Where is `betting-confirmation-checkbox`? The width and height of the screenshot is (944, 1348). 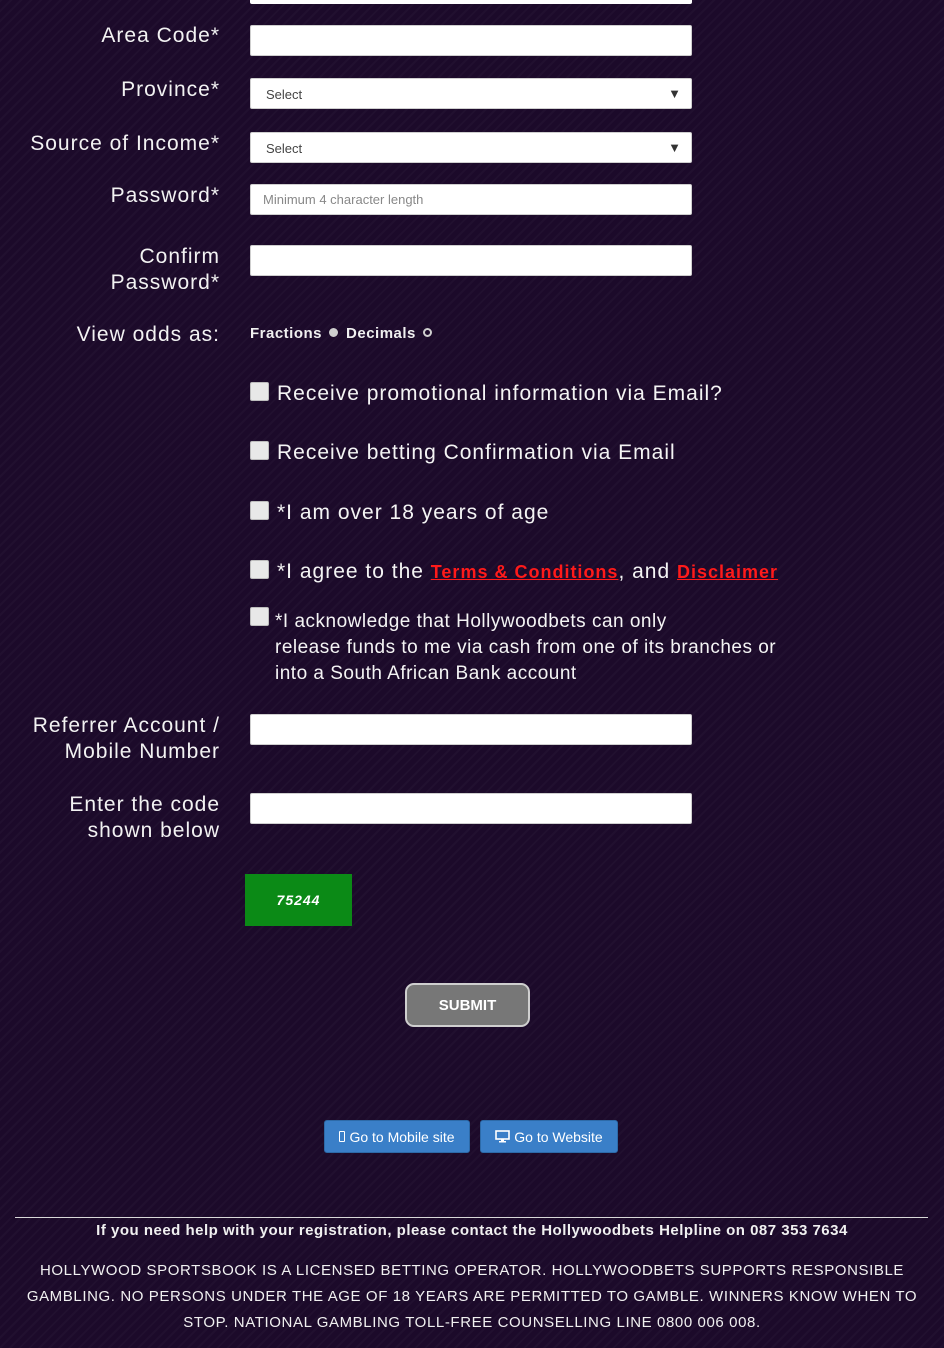
betting-confirmation-checkbox is located at coordinates (259, 450).